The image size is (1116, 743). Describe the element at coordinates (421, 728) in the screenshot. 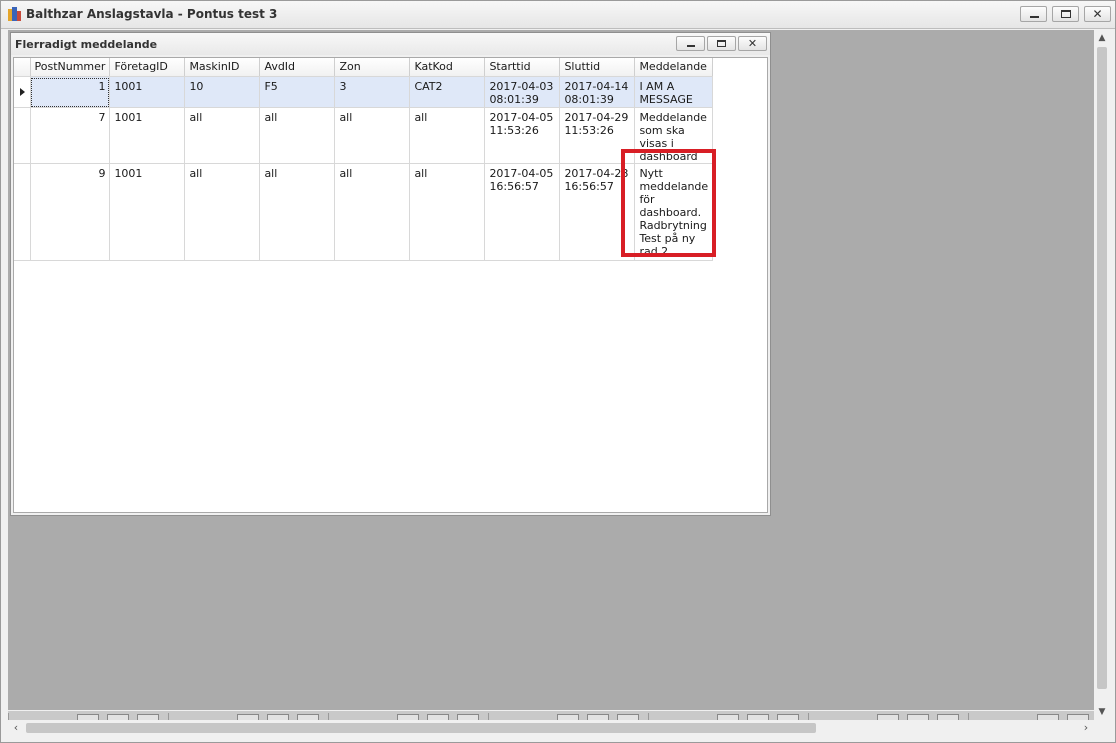

I see `horizontal-scroll-thumb` at that location.